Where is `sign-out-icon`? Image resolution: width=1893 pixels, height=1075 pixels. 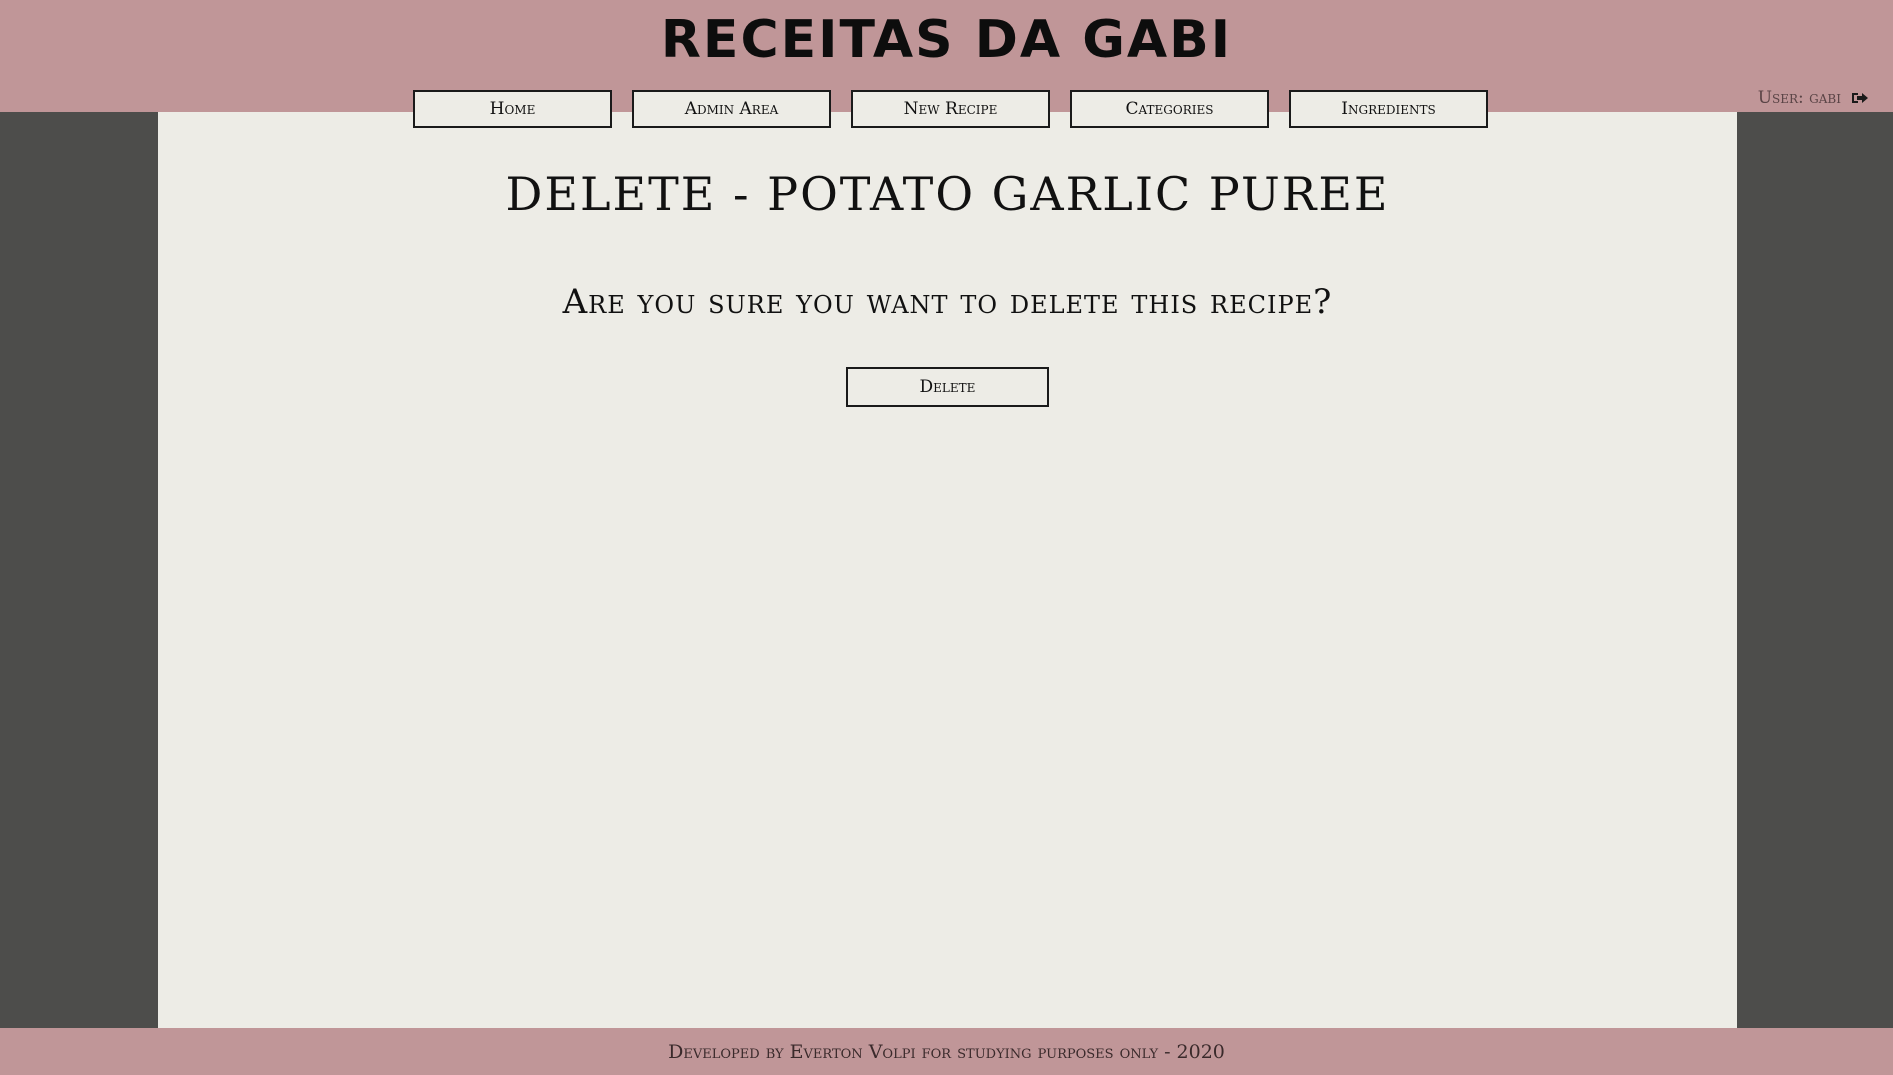
sign-out-icon is located at coordinates (1860, 98).